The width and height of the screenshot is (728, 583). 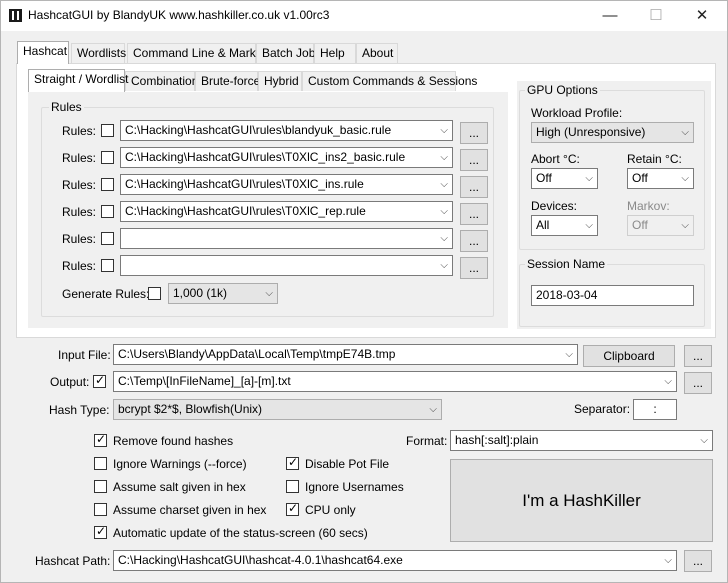 I want to click on format-label: Format:, so click(x=427, y=441).